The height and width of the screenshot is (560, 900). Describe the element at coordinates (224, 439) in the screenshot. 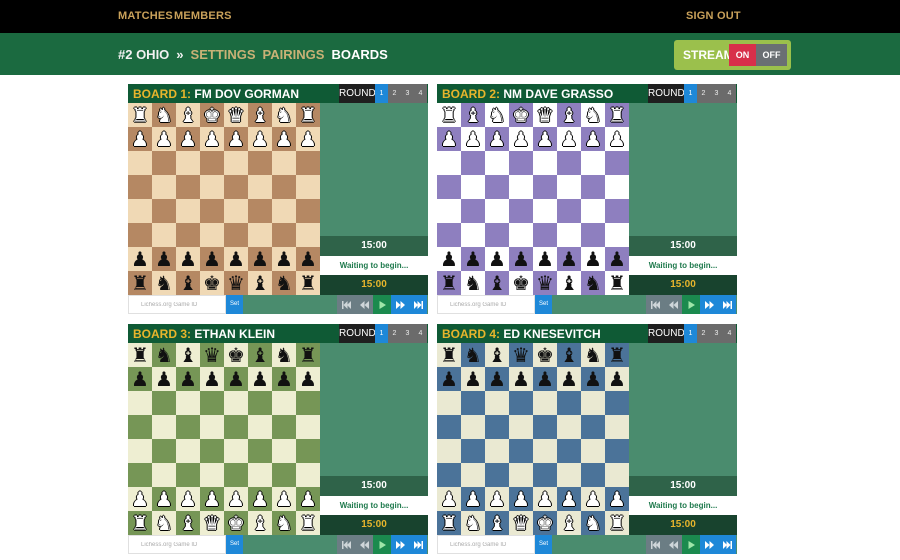

I see `chessboard: ♜ ♞ ♝ ♛ ♚ ♝ ♞ ♜ ♟ ♟ ♟ ♟ ♟ ♟ ♟ ♟ ♟ ♟ ♟ ♟ ♟ ♟ ♟ ♟ ♜ ♞ ♝ ♛ ♚ ♝ ♞ ♜` at that location.